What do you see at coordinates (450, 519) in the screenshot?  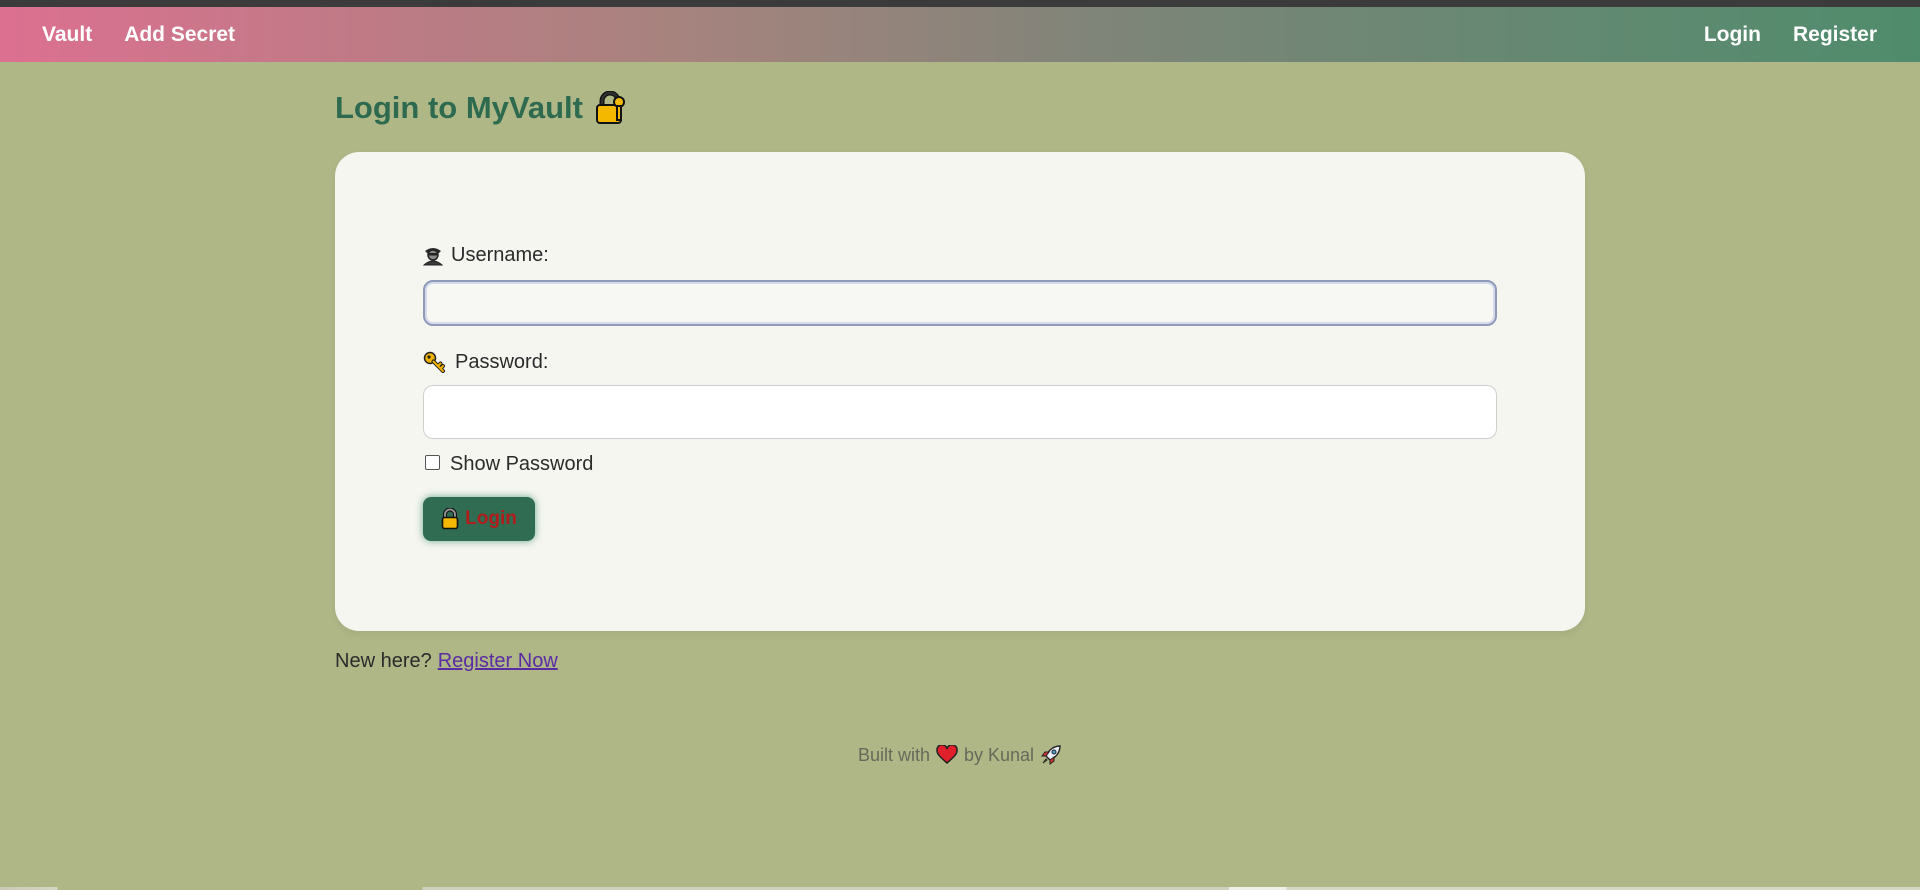 I see `lock-icon` at bounding box center [450, 519].